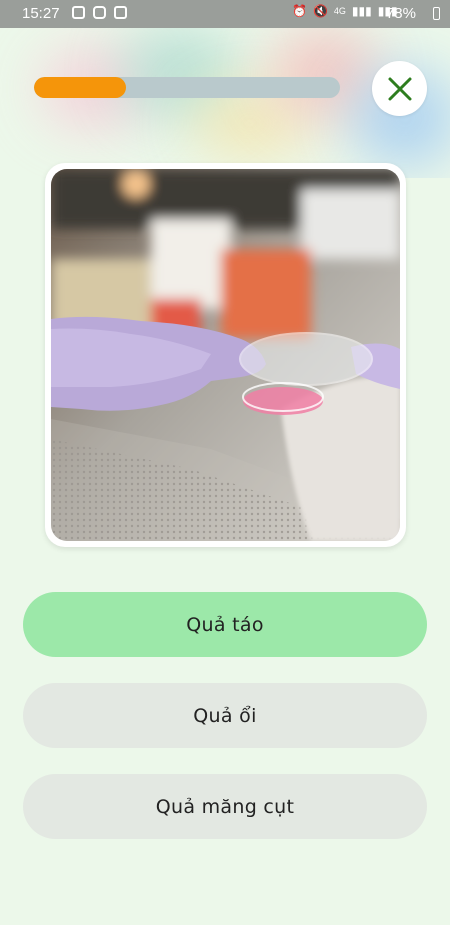  What do you see at coordinates (436, 13) in the screenshot?
I see `battery-icon` at bounding box center [436, 13].